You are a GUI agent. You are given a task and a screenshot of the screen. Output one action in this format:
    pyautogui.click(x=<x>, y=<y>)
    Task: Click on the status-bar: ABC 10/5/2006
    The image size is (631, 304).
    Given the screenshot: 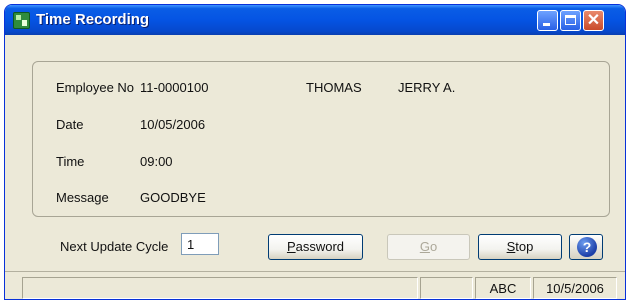 What is the action you would take?
    pyautogui.click(x=315, y=285)
    